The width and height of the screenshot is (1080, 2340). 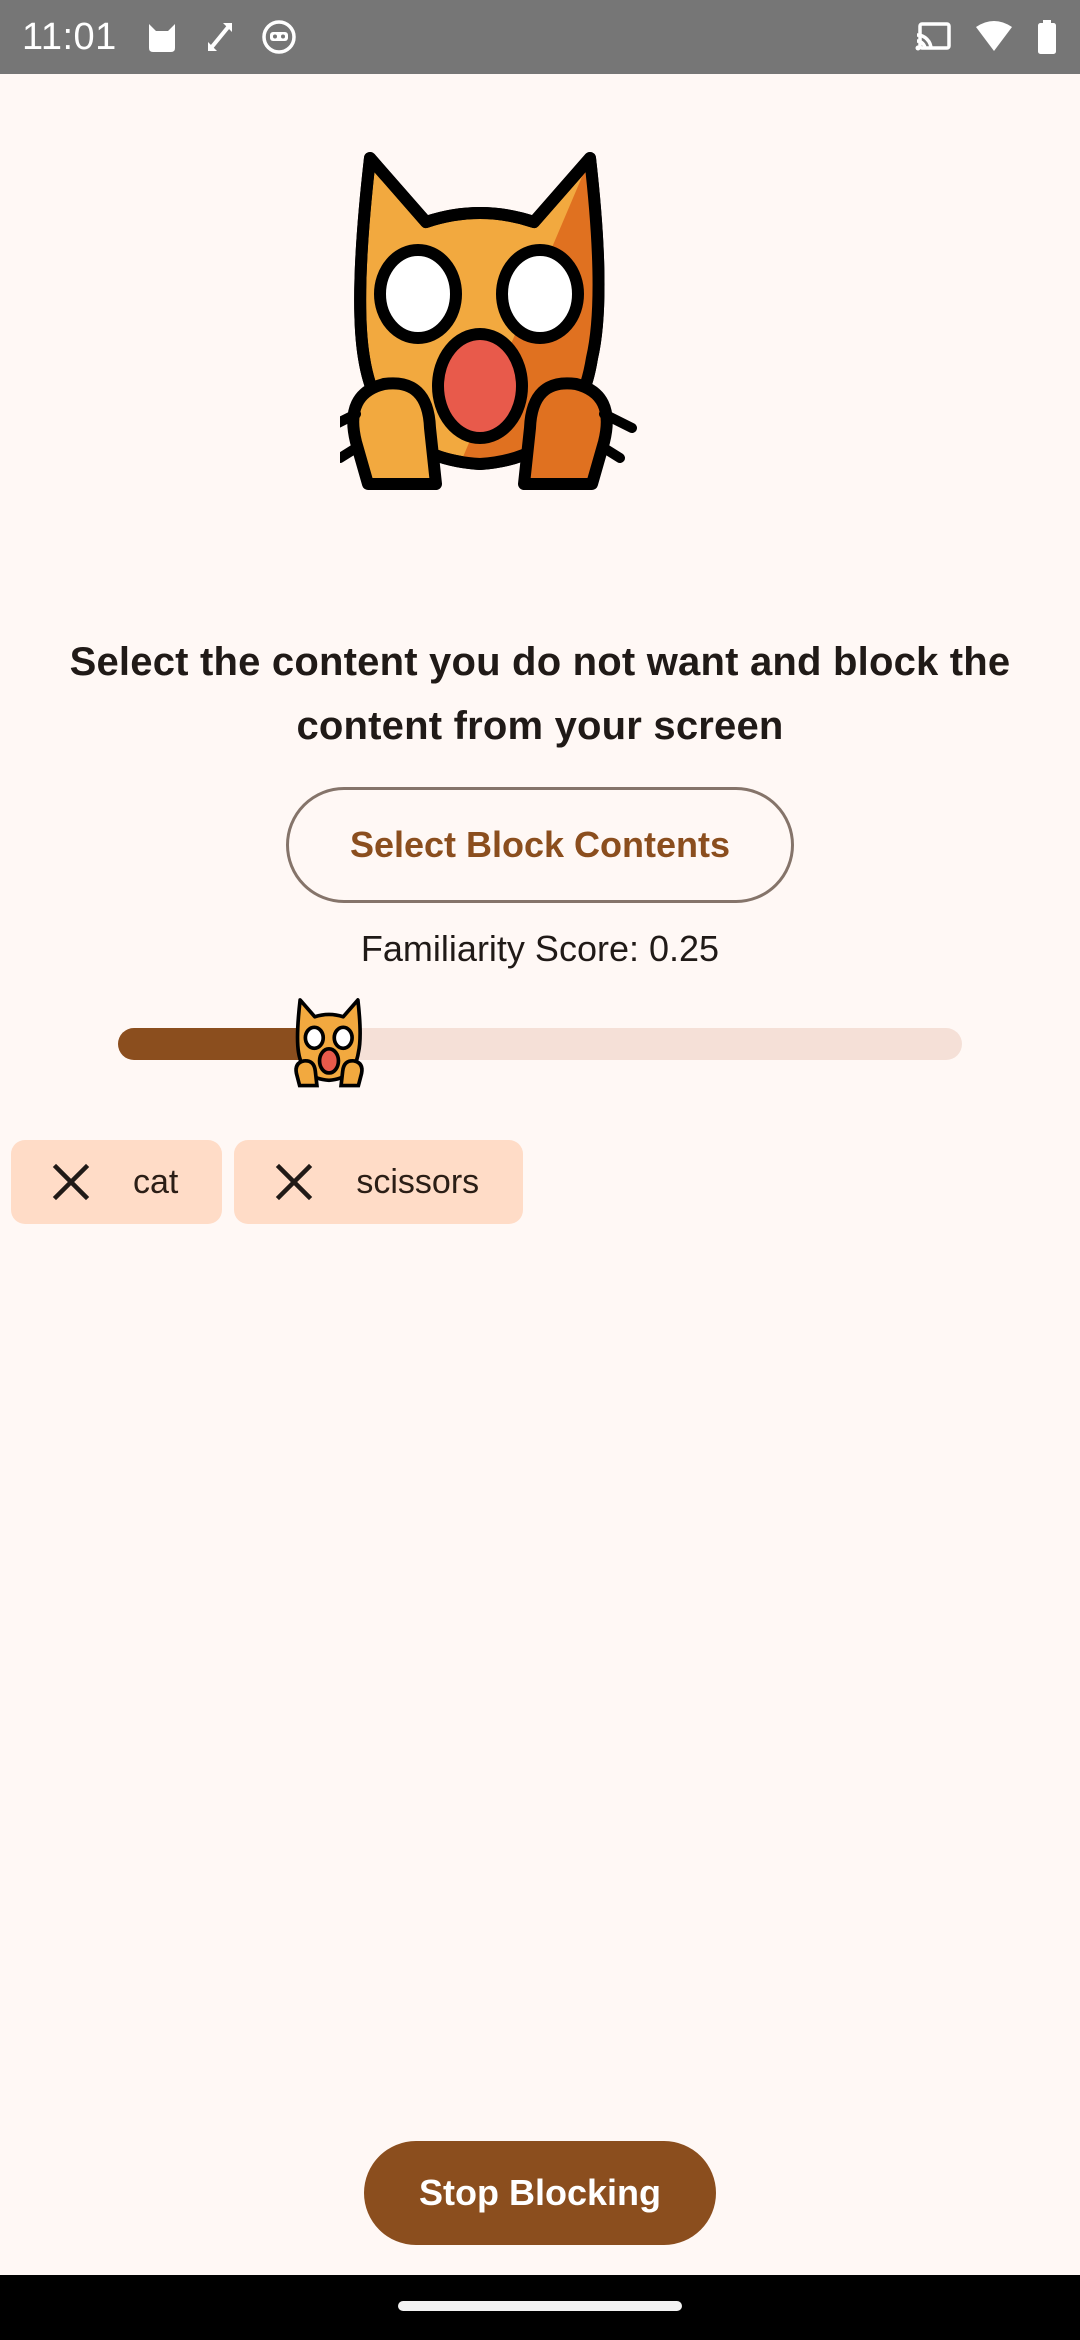 What do you see at coordinates (540, 845) in the screenshot?
I see `select-block-contents-button: Select Block Contents` at bounding box center [540, 845].